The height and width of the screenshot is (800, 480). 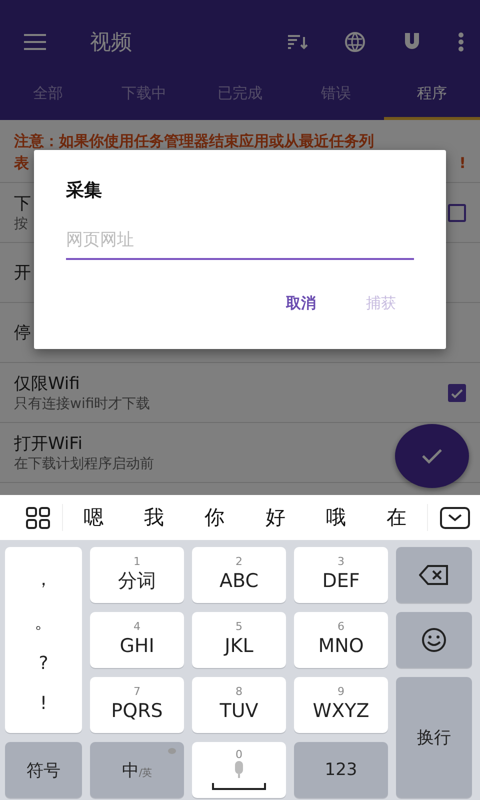 I want to click on tab: 程序, so click(x=432, y=95).